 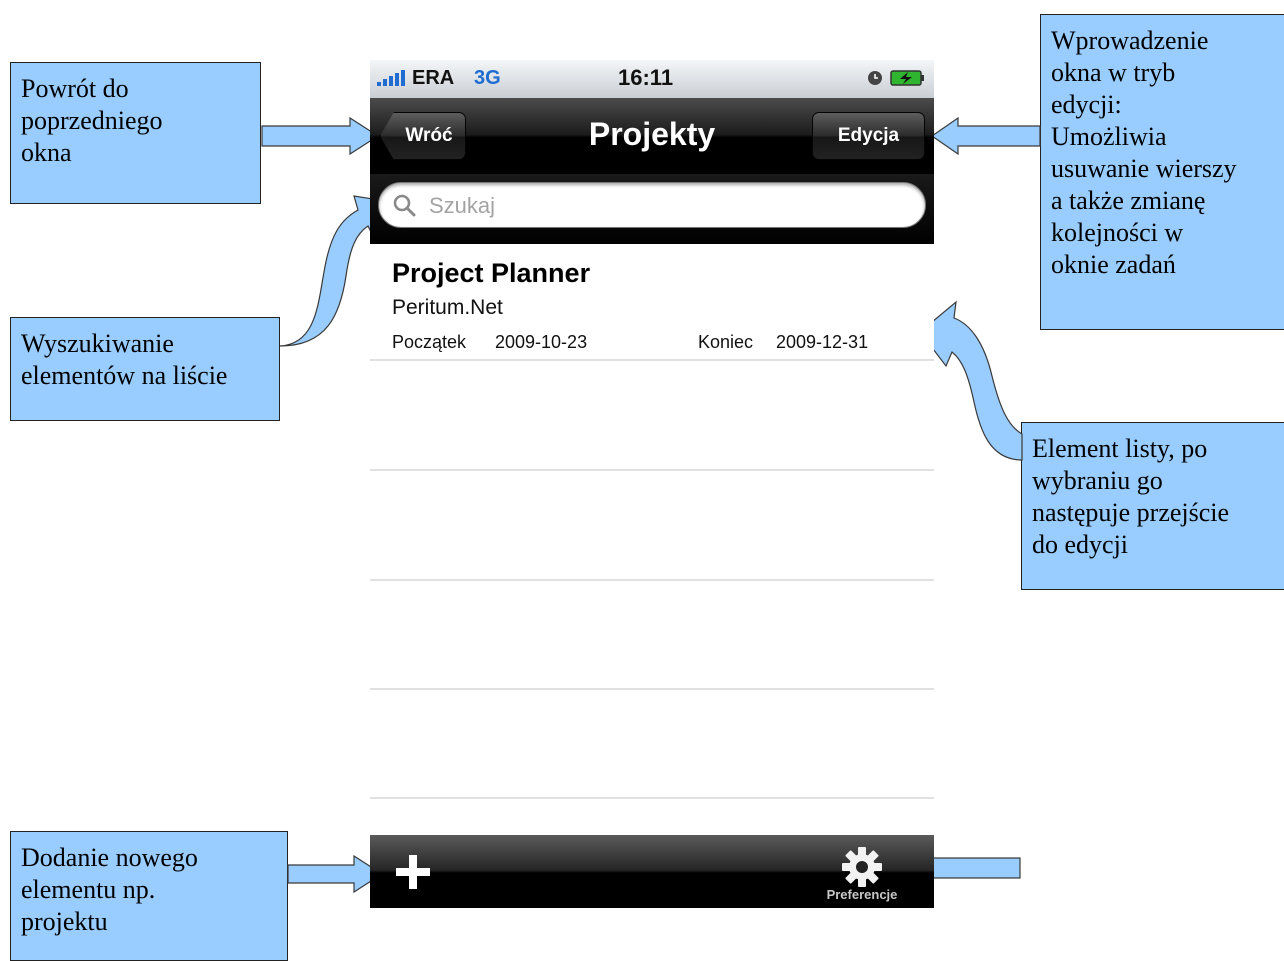 I want to click on callout-back-description: Powrót do poprzedniego okna, so click(x=135, y=133).